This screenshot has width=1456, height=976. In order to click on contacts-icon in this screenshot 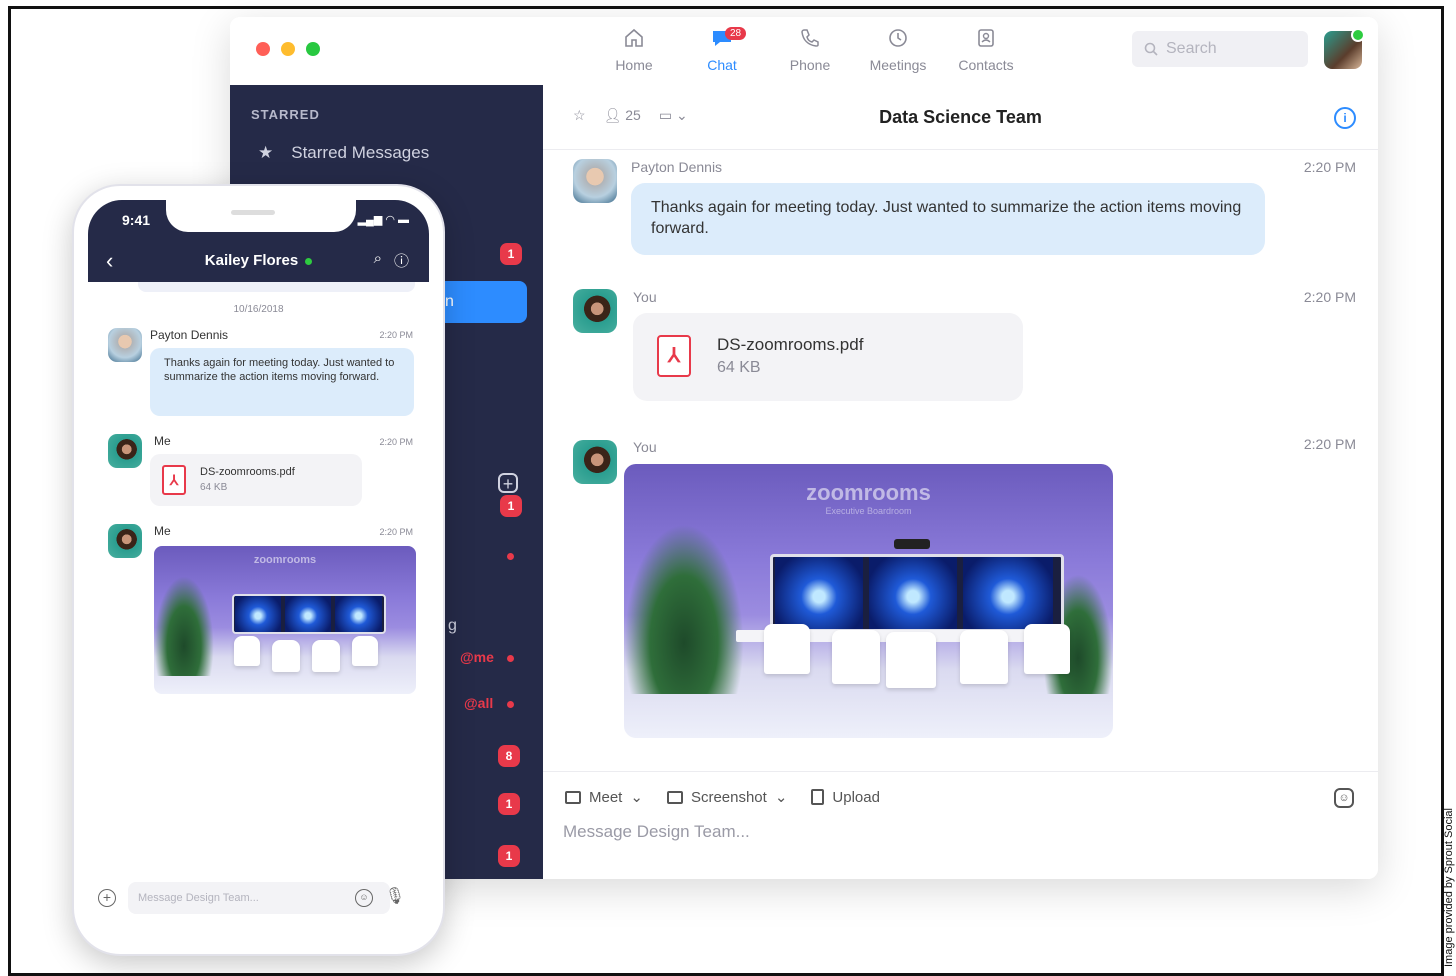, I will do `click(986, 40)`.